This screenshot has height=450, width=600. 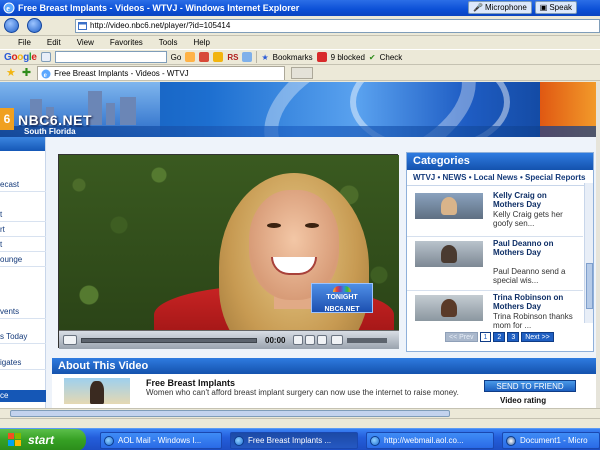 I want to click on speak-icon: ▣, so click(x=543, y=7).